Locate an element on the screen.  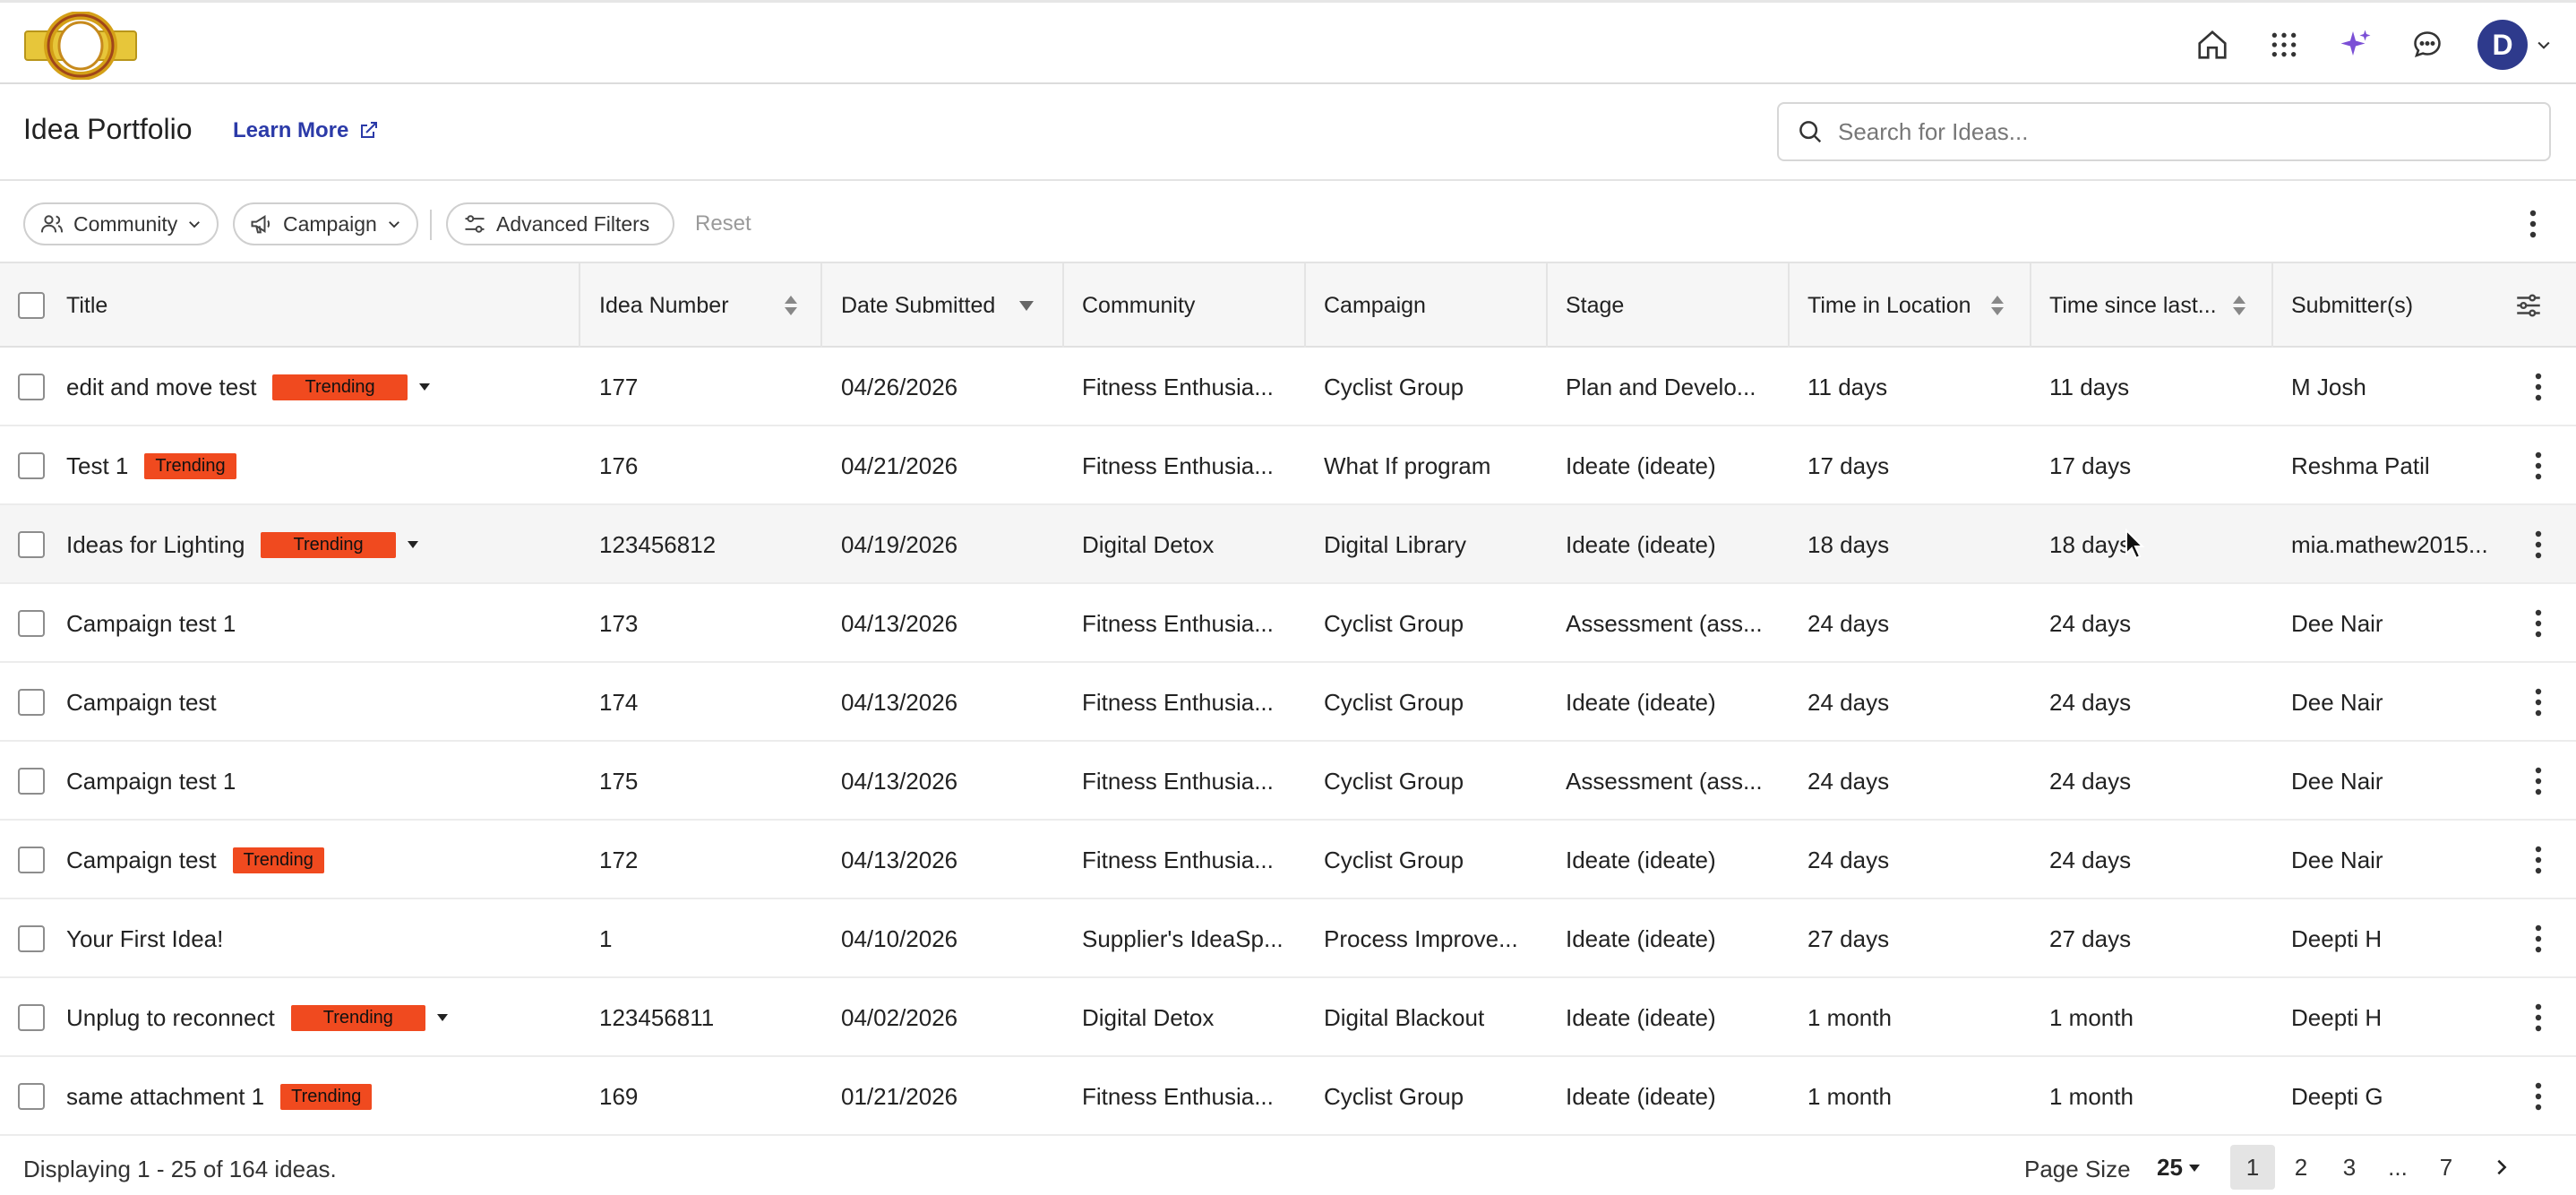
page-button: 3 is located at coordinates (2349, 1167).